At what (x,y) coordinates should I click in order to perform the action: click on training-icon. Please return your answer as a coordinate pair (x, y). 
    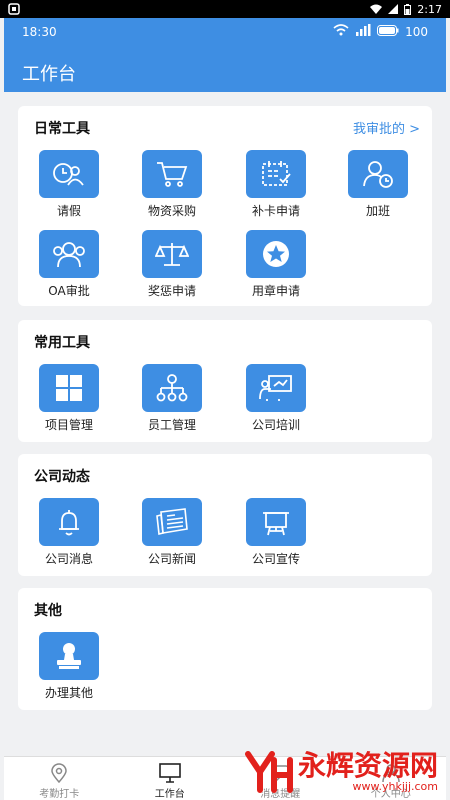
    Looking at the image, I should click on (276, 388).